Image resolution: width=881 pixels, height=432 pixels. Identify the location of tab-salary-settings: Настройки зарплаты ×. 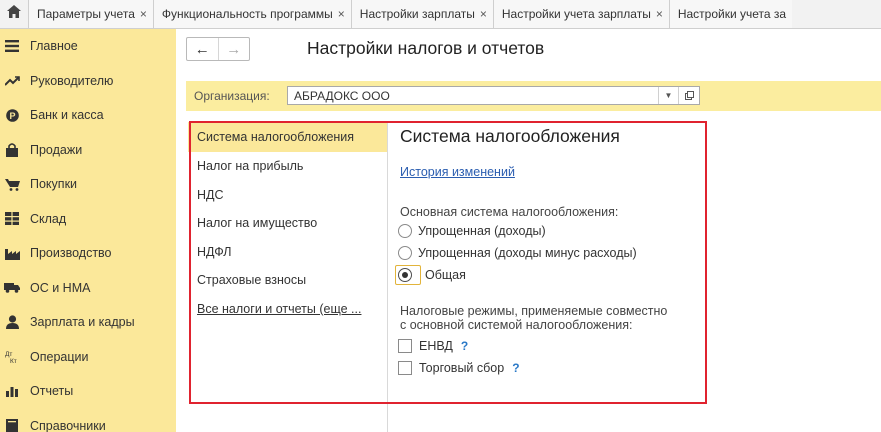
(422, 14).